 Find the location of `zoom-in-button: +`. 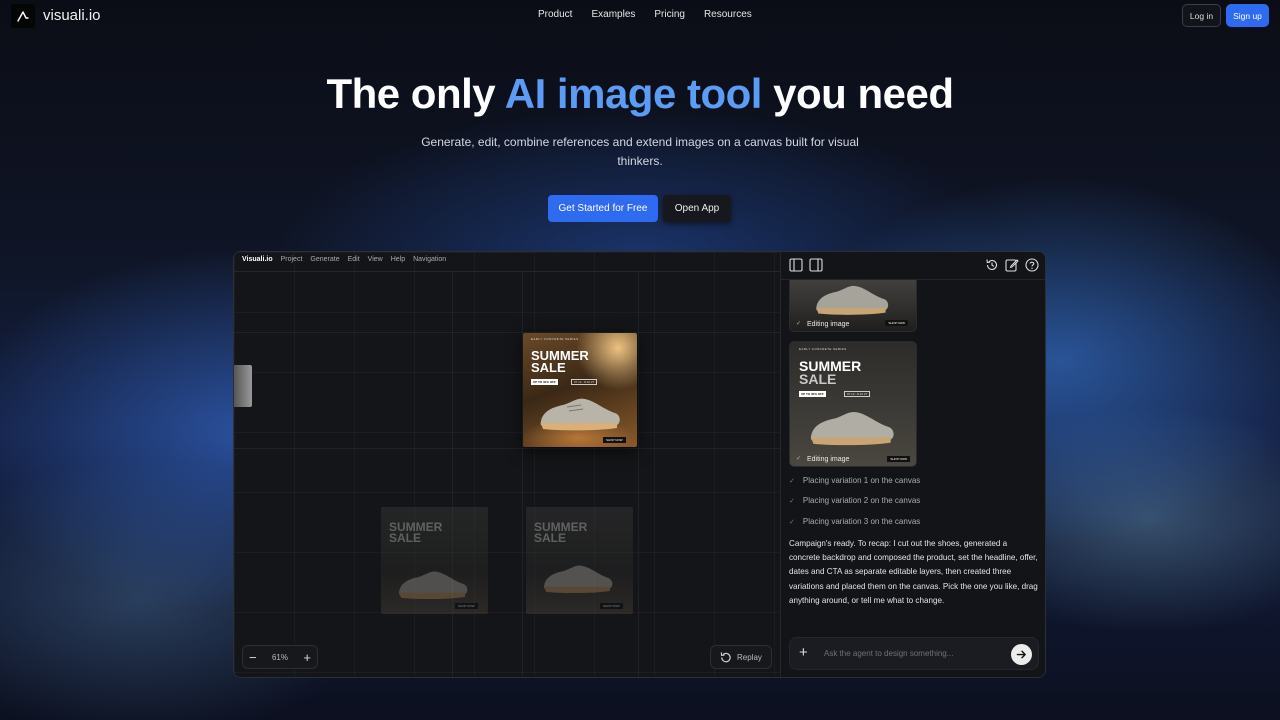

zoom-in-button: + is located at coordinates (307, 657).